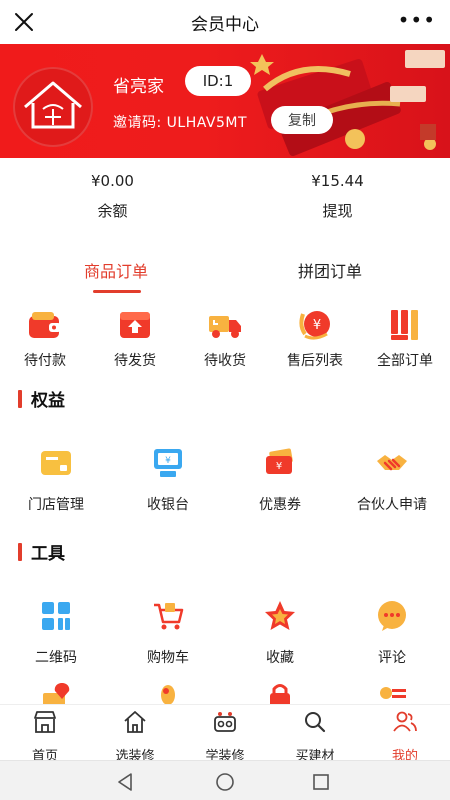 This screenshot has height=800, width=450. I want to click on grid-label: 评论, so click(392, 658).